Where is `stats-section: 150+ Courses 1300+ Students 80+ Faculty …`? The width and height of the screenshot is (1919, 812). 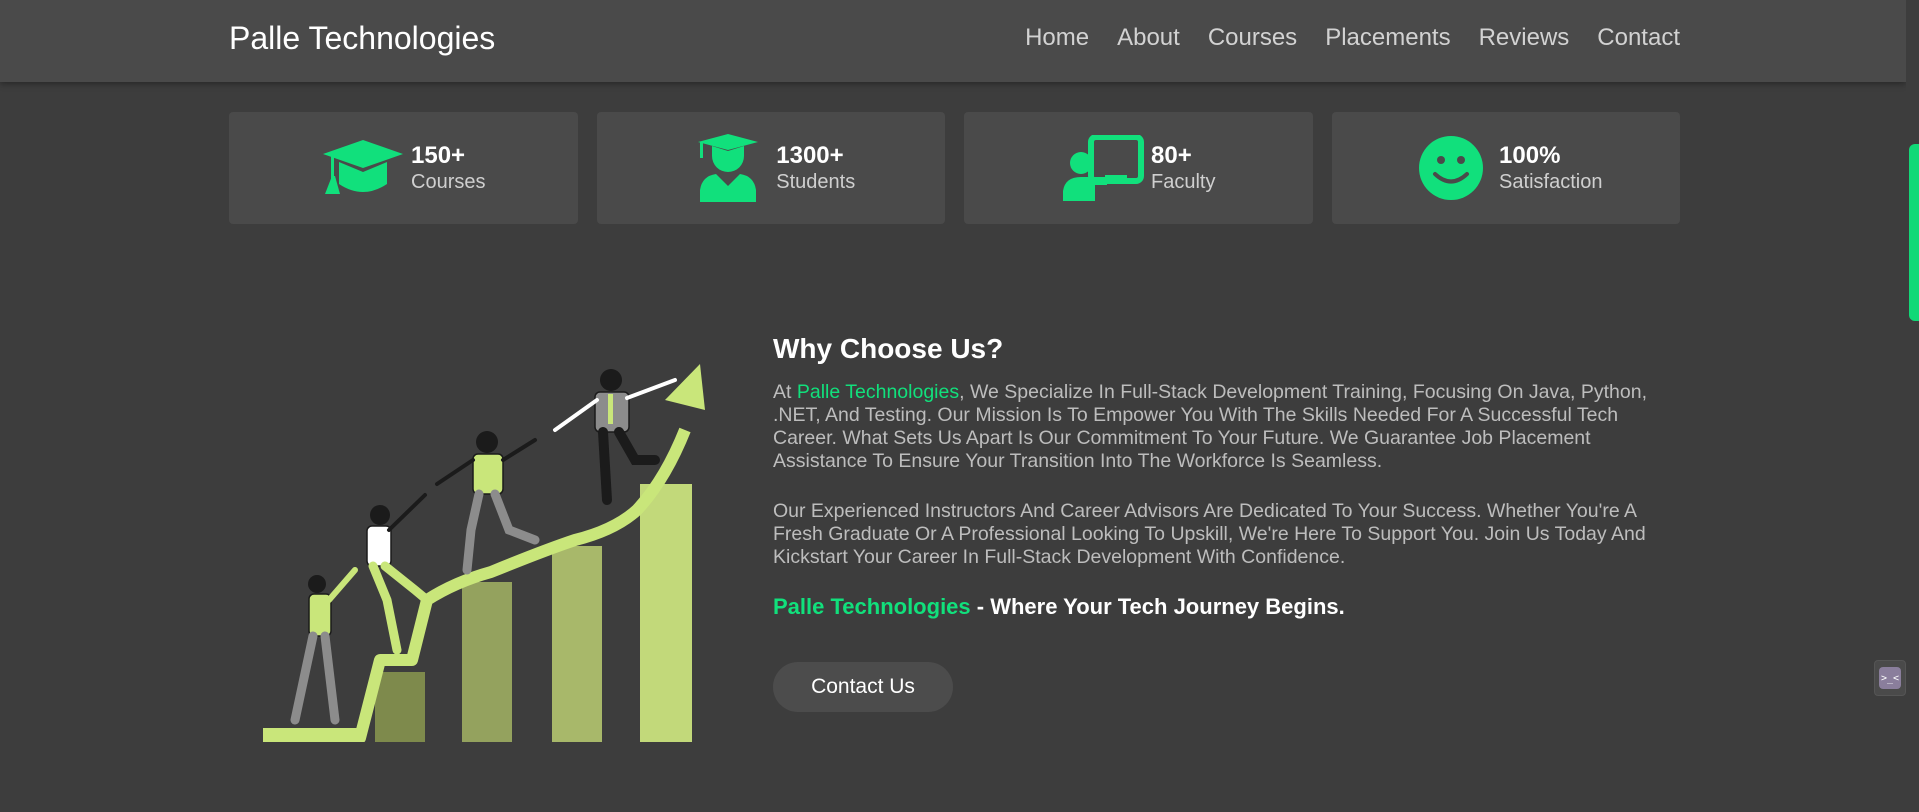
stats-section: 150+ Courses 1300+ Students 80+ Faculty … is located at coordinates (954, 168).